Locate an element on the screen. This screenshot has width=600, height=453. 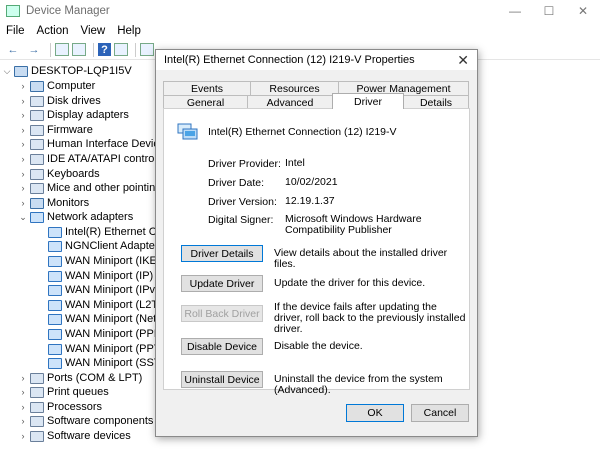
tree-child-wan-pppoe: WAN Miniport (PPPOE) is located at coordinates (103, 334).